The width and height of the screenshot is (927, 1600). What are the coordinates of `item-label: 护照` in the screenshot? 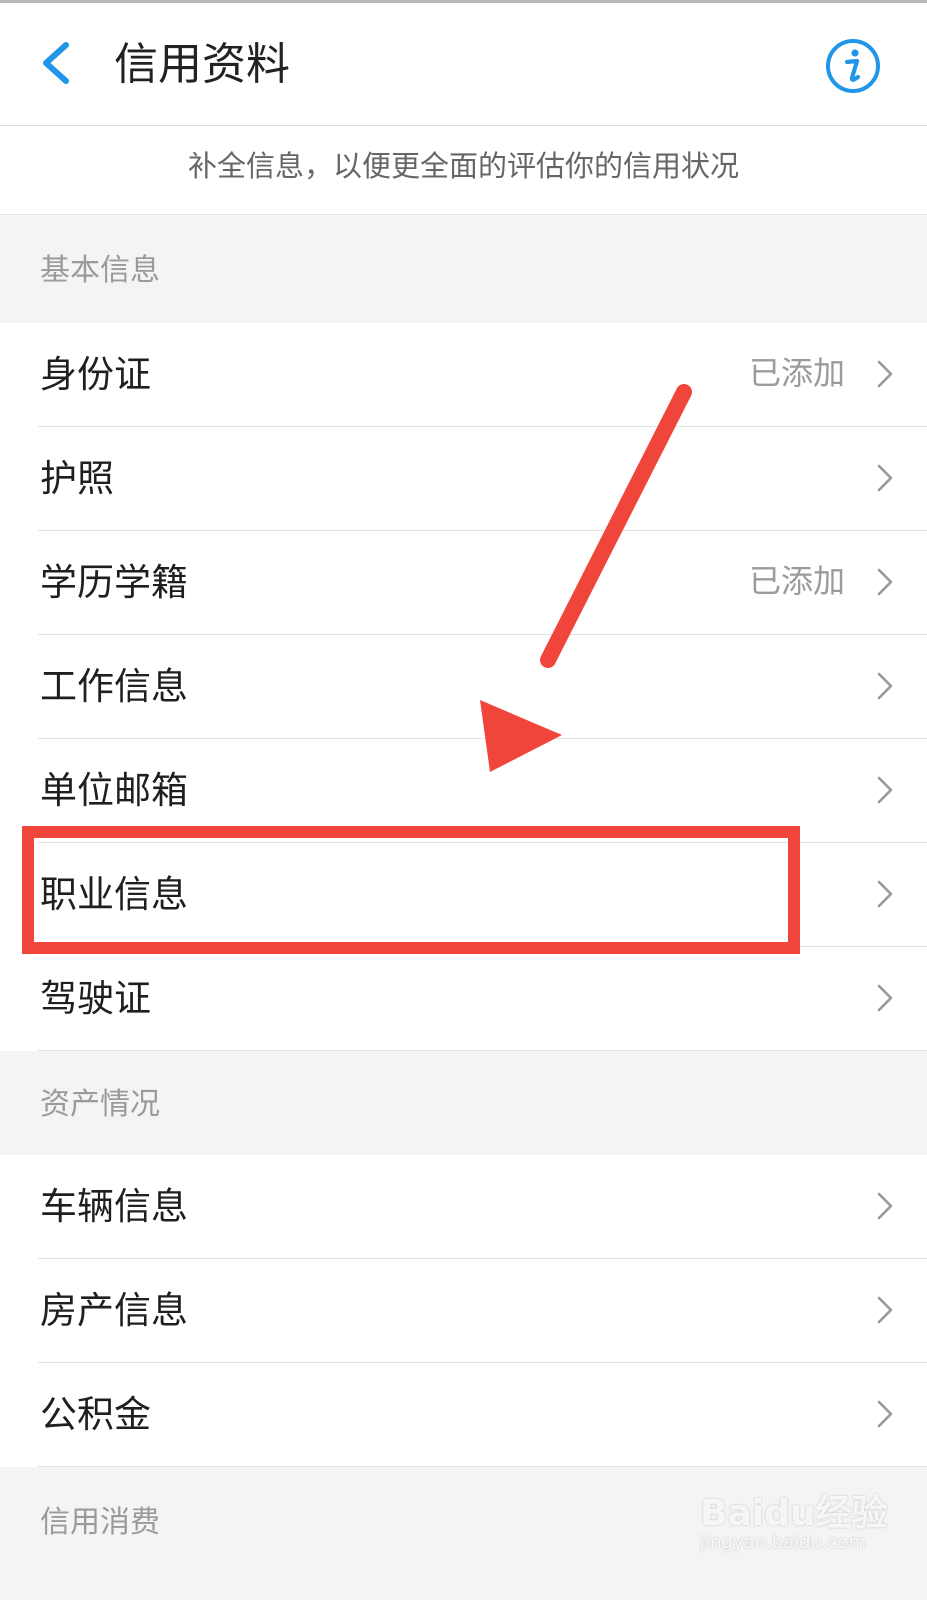 It's located at (77, 478).